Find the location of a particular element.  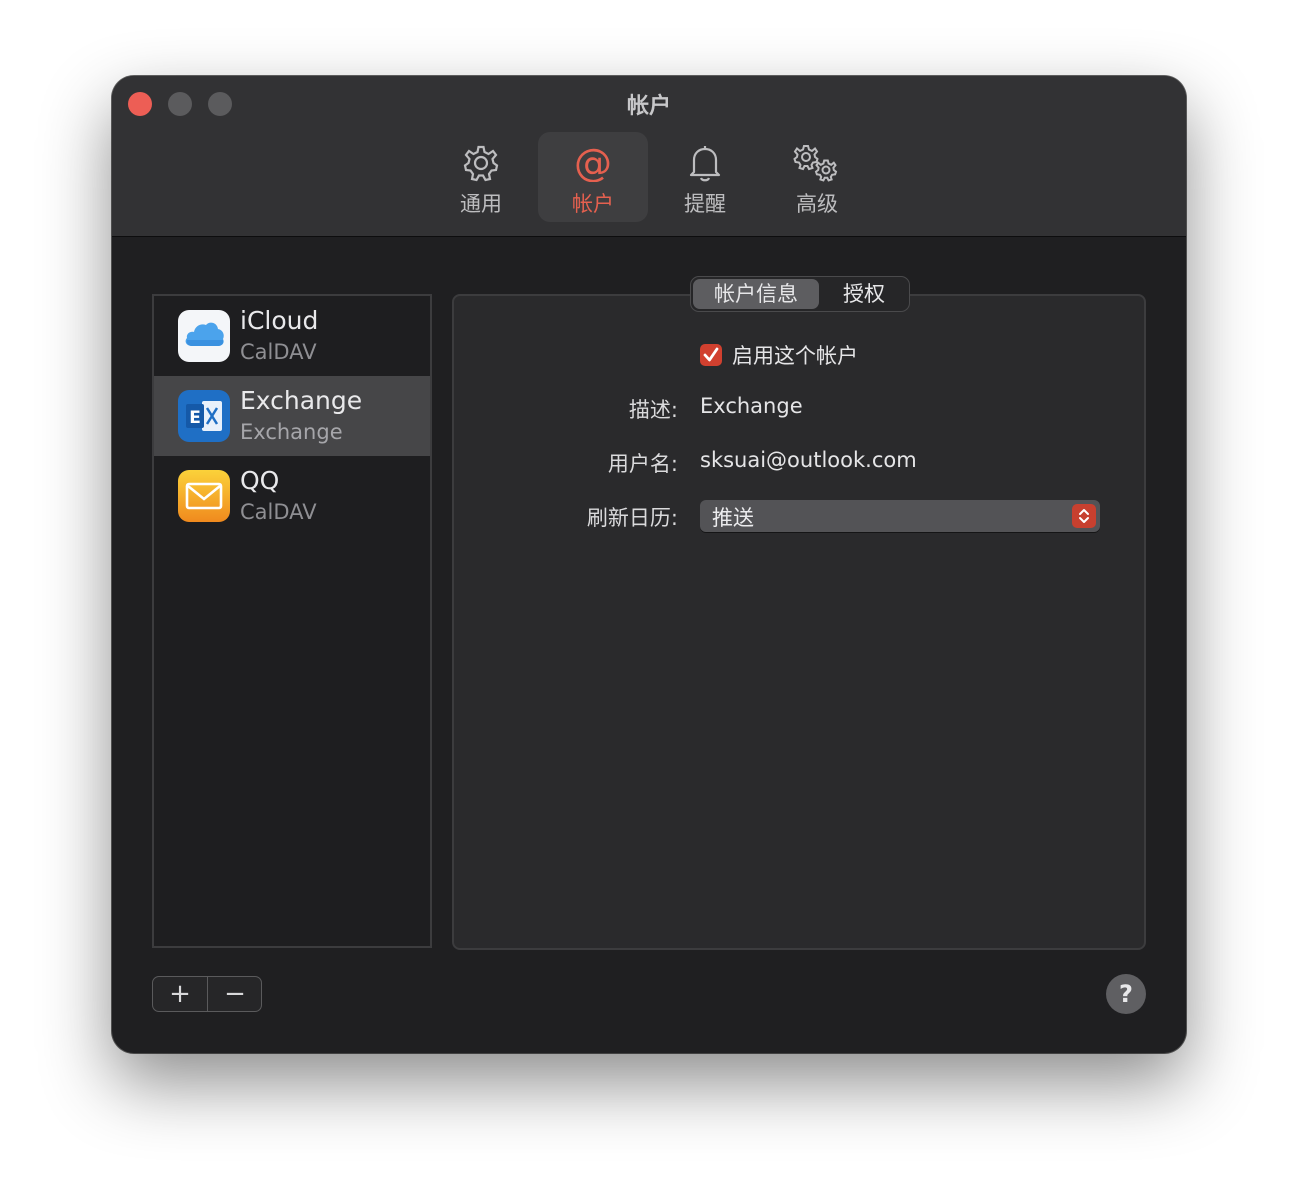

account-name: QQ is located at coordinates (260, 480).